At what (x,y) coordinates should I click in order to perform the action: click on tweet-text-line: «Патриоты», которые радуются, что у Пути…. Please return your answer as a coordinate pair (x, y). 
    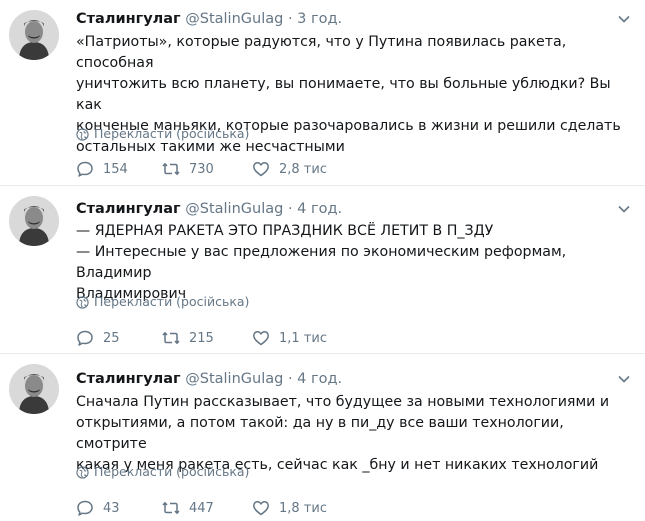
    Looking at the image, I should click on (321, 52).